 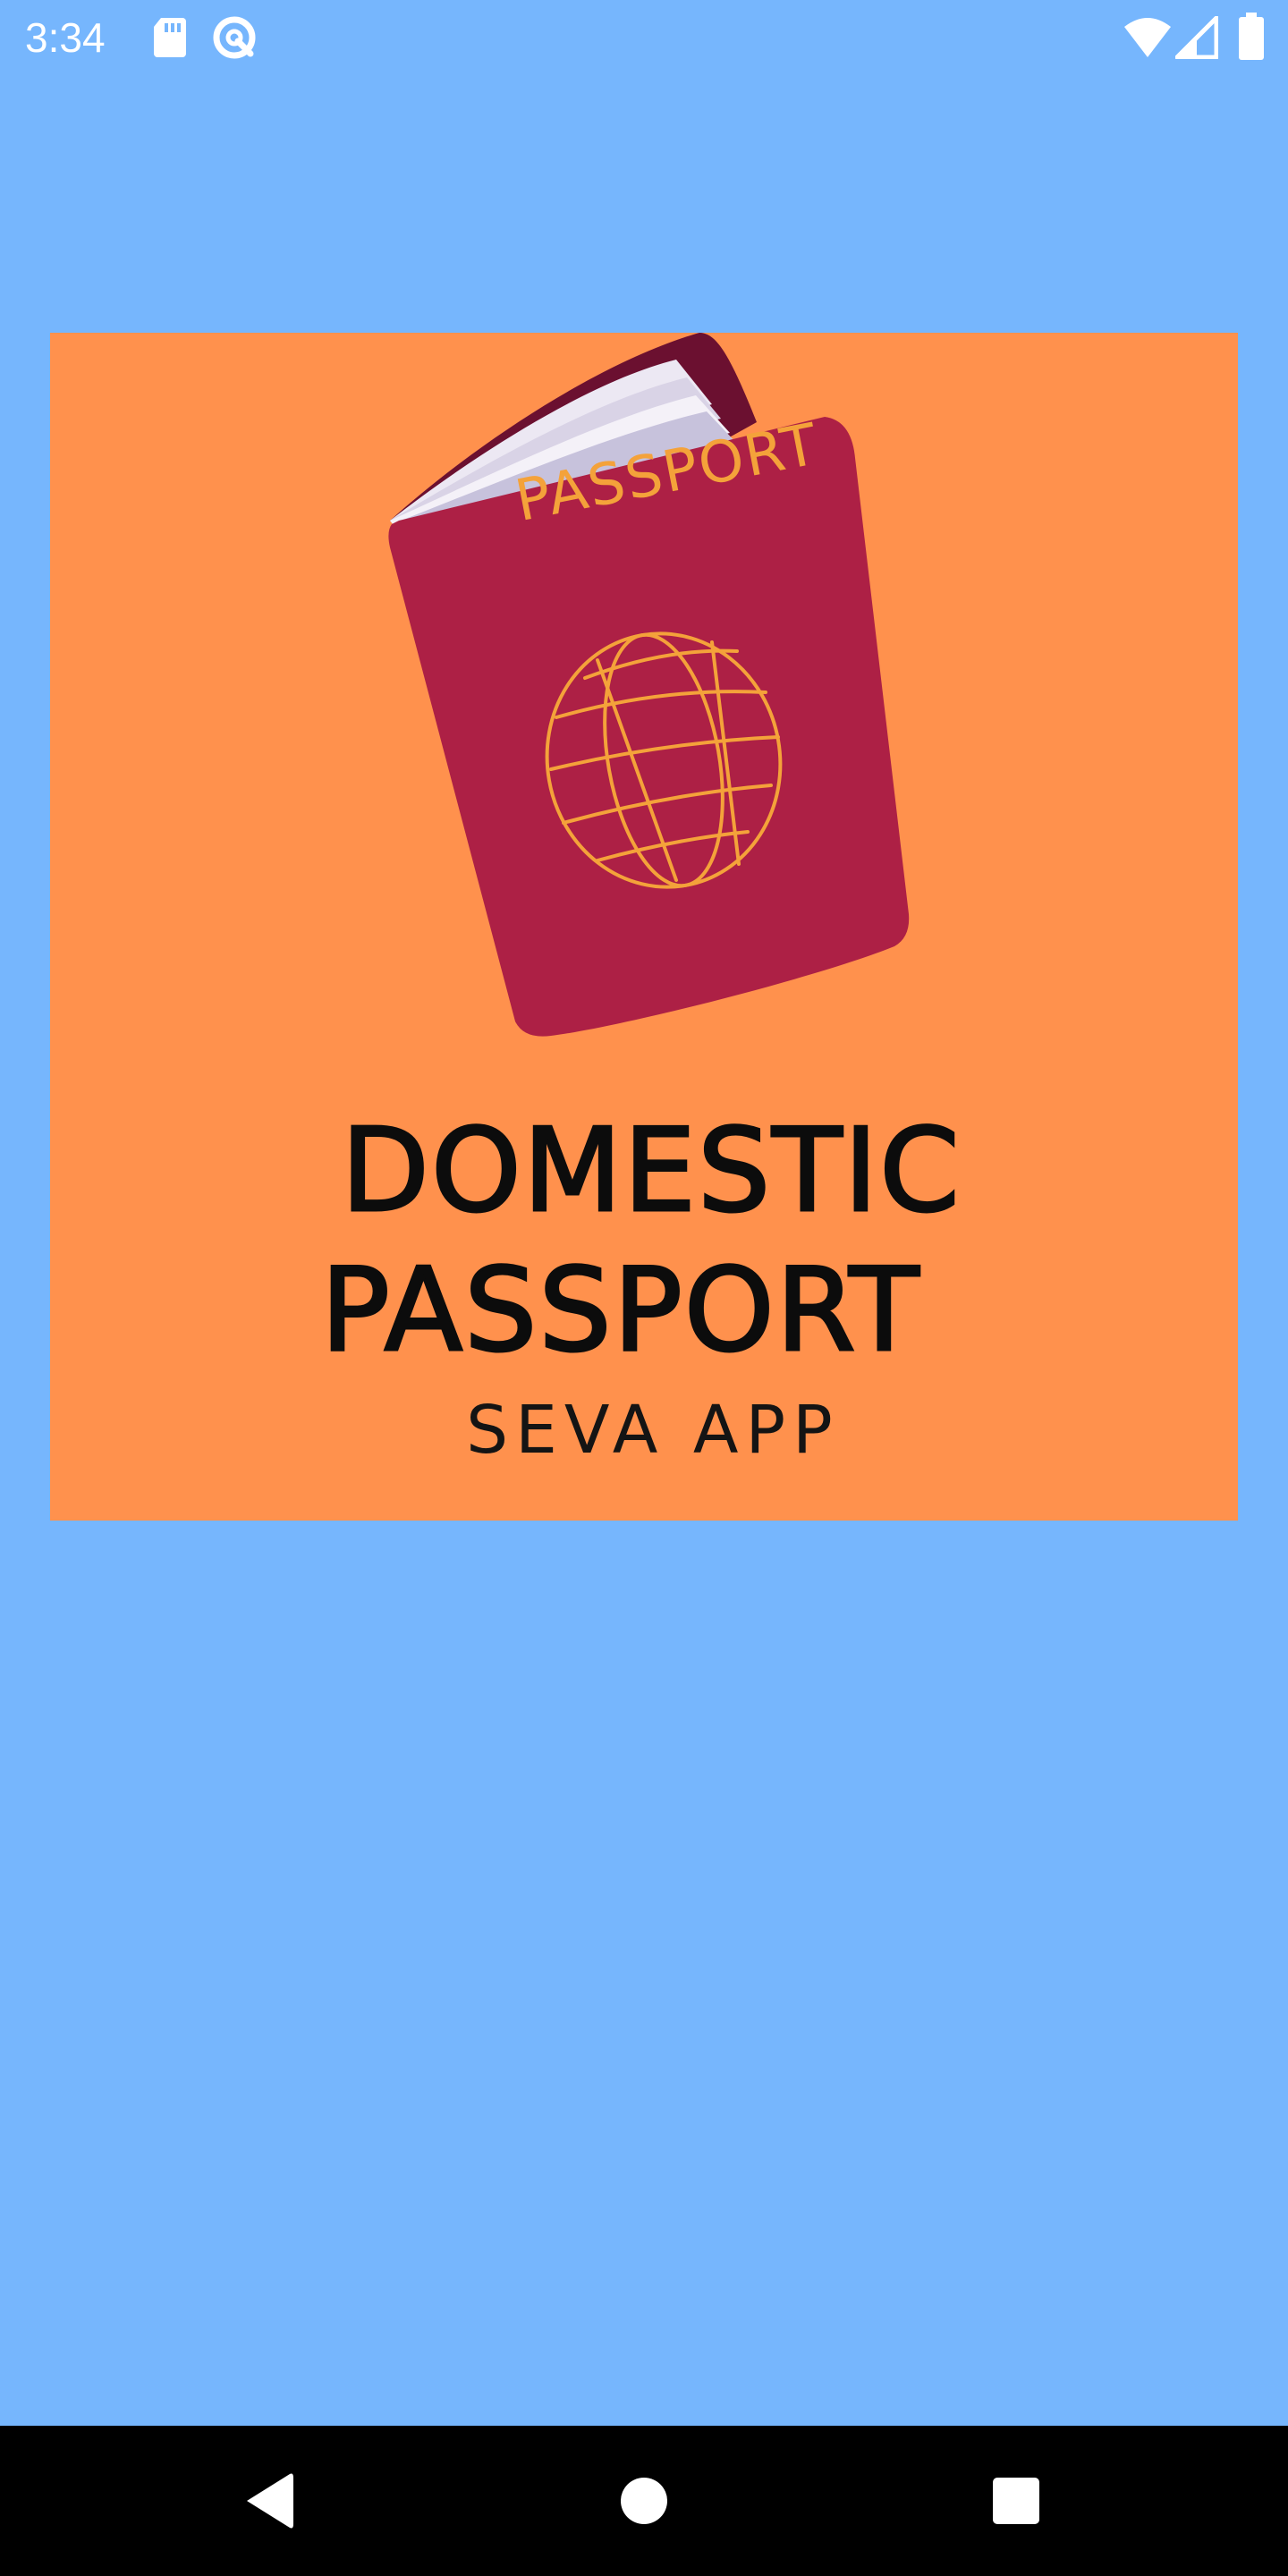 I want to click on back-button, so click(x=268, y=2501).